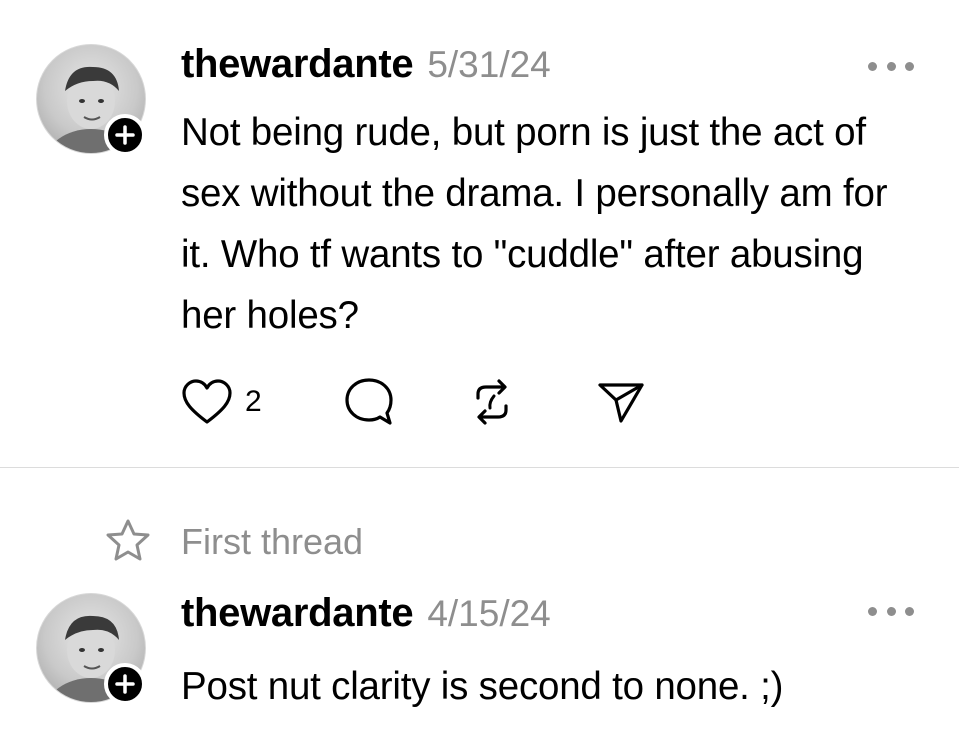 The image size is (959, 729). I want to click on repost-button, so click(492, 402).